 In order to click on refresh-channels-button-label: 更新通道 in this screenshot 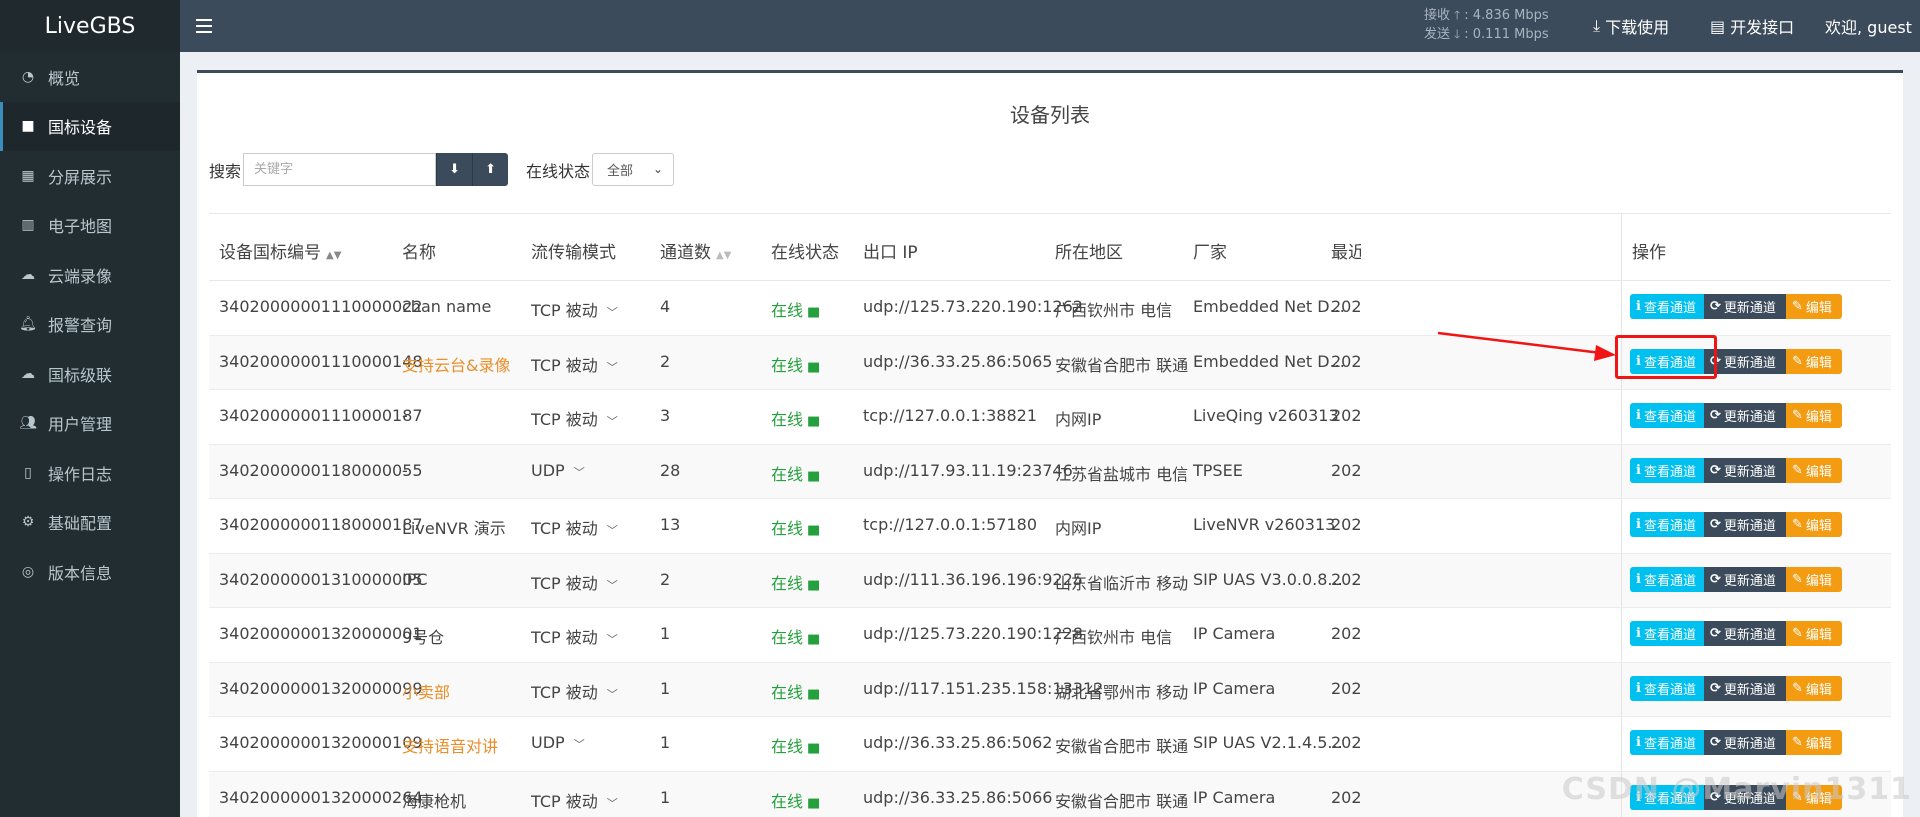, I will do `click(1749, 799)`.